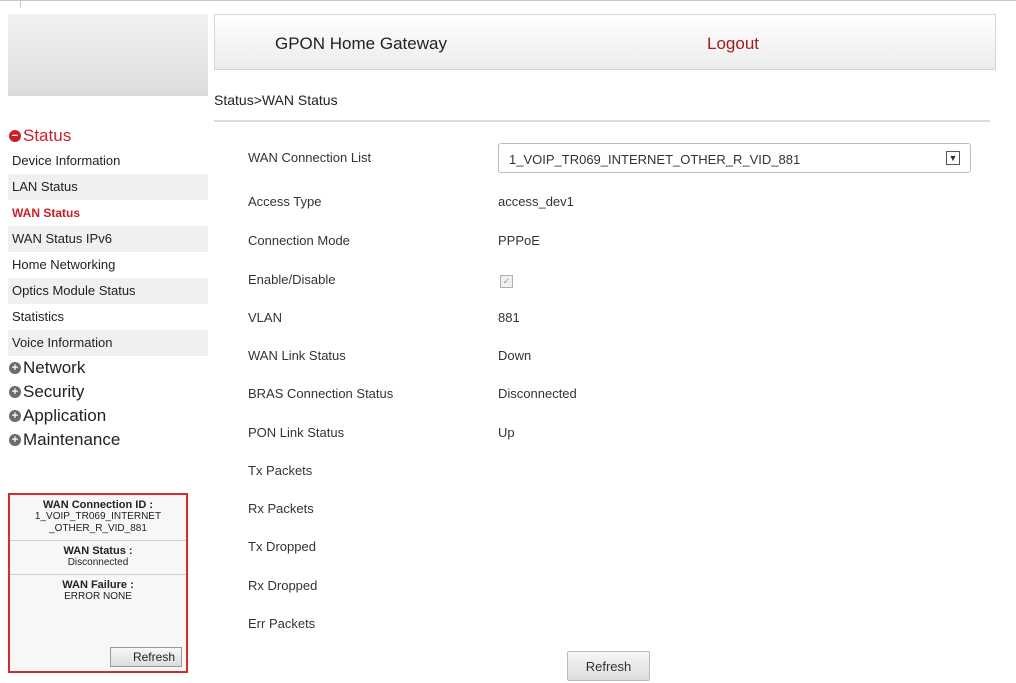 The width and height of the screenshot is (1016, 683). I want to click on check-icon: ✓, so click(506, 281).